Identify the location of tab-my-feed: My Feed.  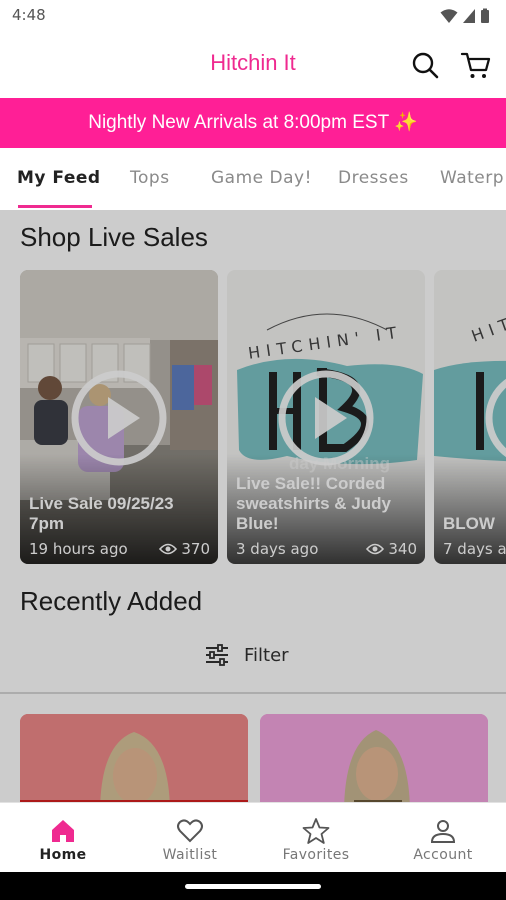
(59, 178).